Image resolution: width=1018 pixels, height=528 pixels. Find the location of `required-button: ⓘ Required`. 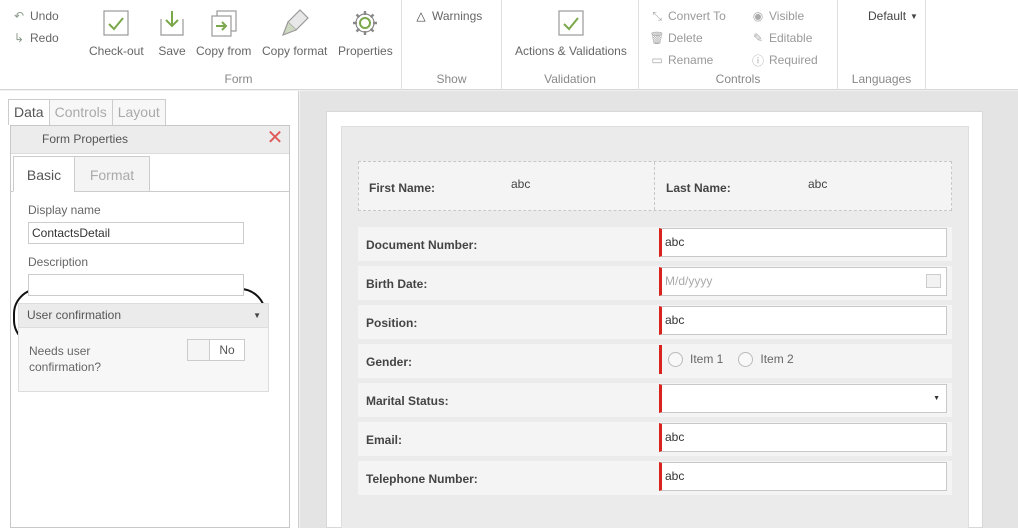

required-button: ⓘ Required is located at coordinates (784, 60).